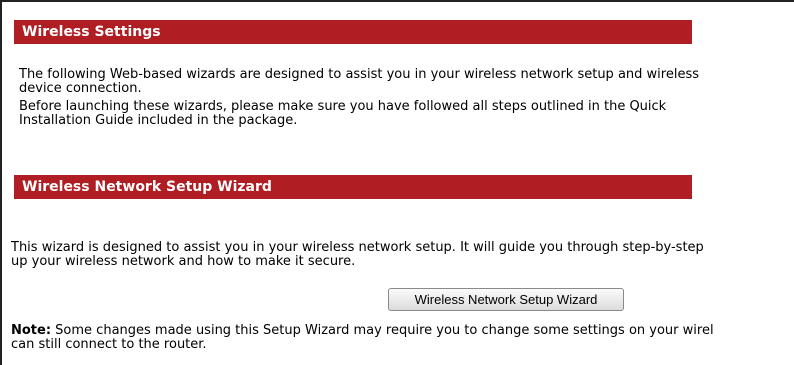 The image size is (794, 365). Describe the element at coordinates (506, 299) in the screenshot. I see `wireless-network-setup-wizard-button: Wireless Network Setup Wizard` at that location.